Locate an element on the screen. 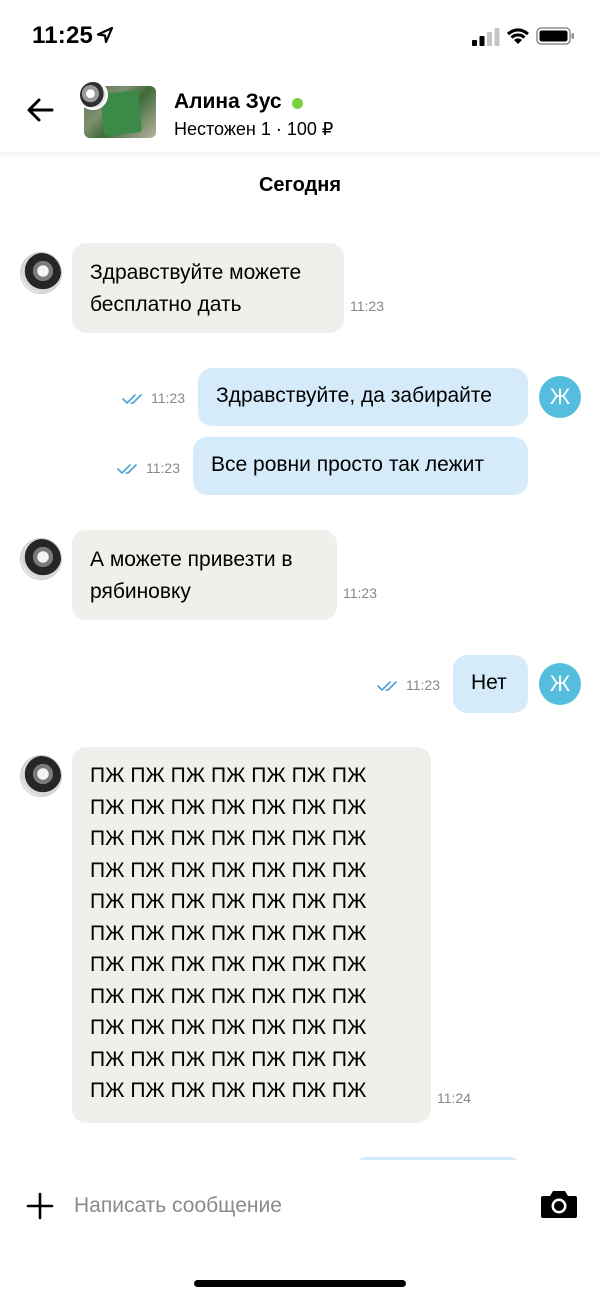 Image resolution: width=600 pixels, height=1297 pixels. camera-icon is located at coordinates (559, 1204).